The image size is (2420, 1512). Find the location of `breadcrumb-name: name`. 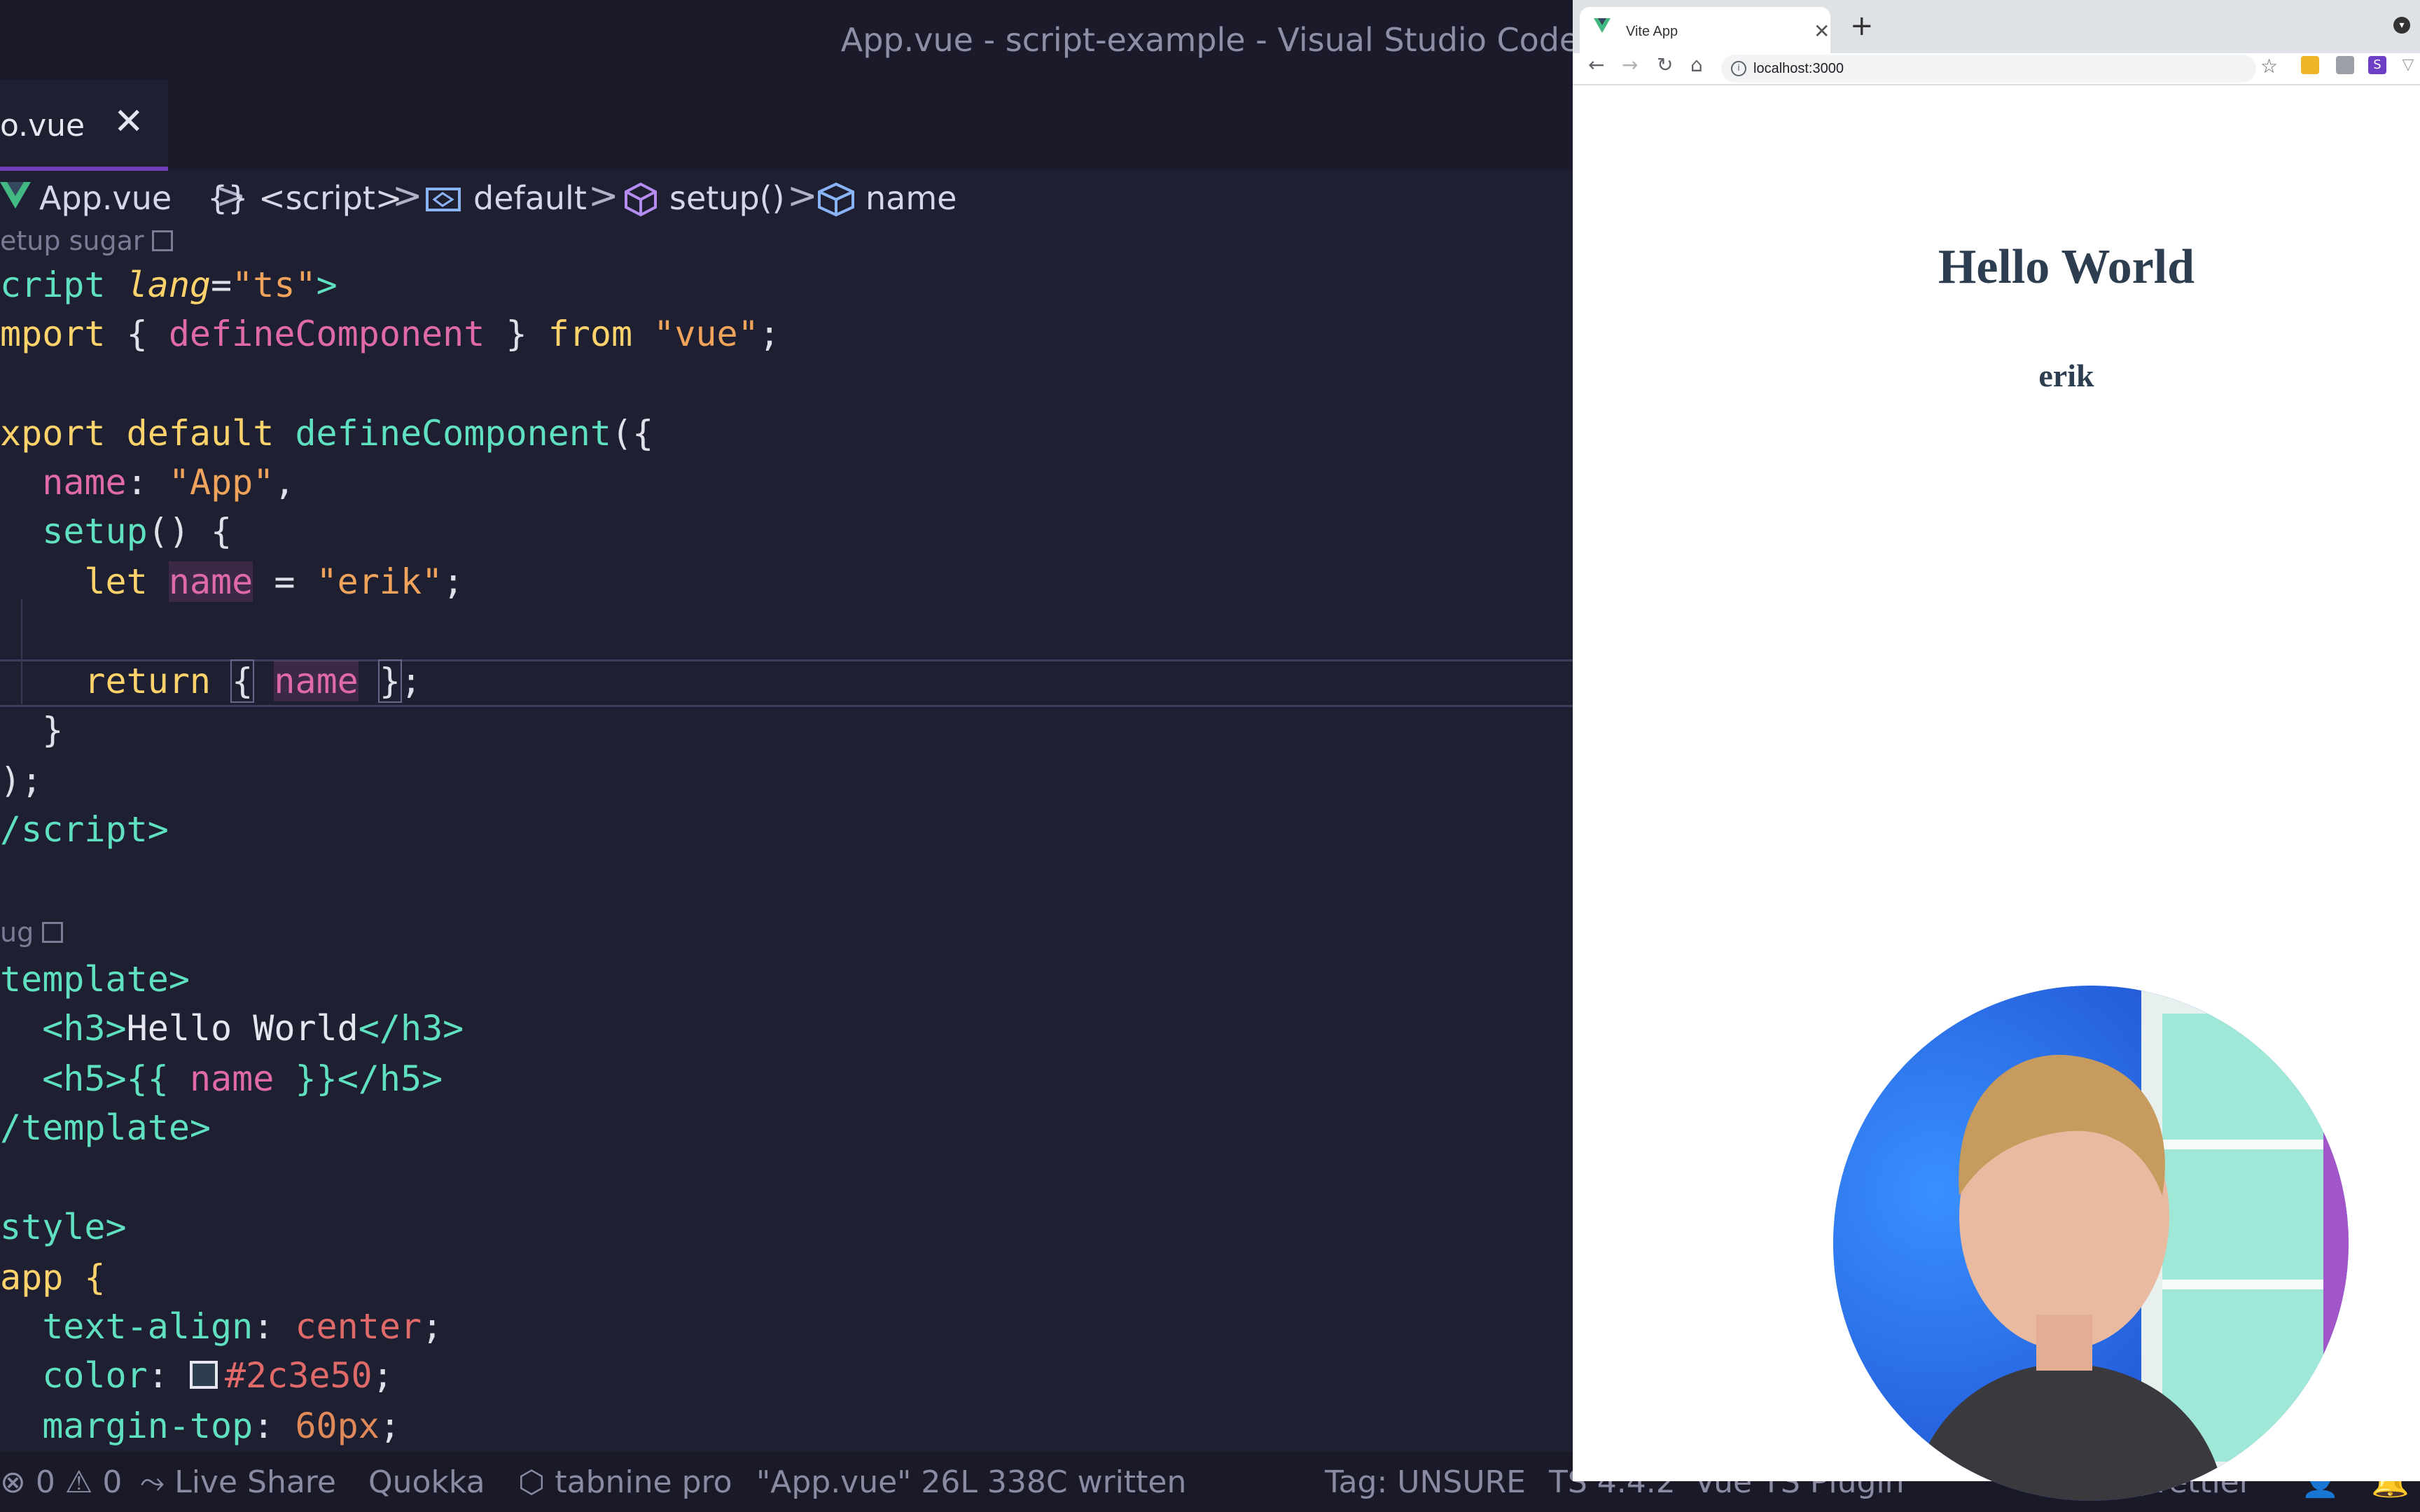

breadcrumb-name: name is located at coordinates (911, 198).